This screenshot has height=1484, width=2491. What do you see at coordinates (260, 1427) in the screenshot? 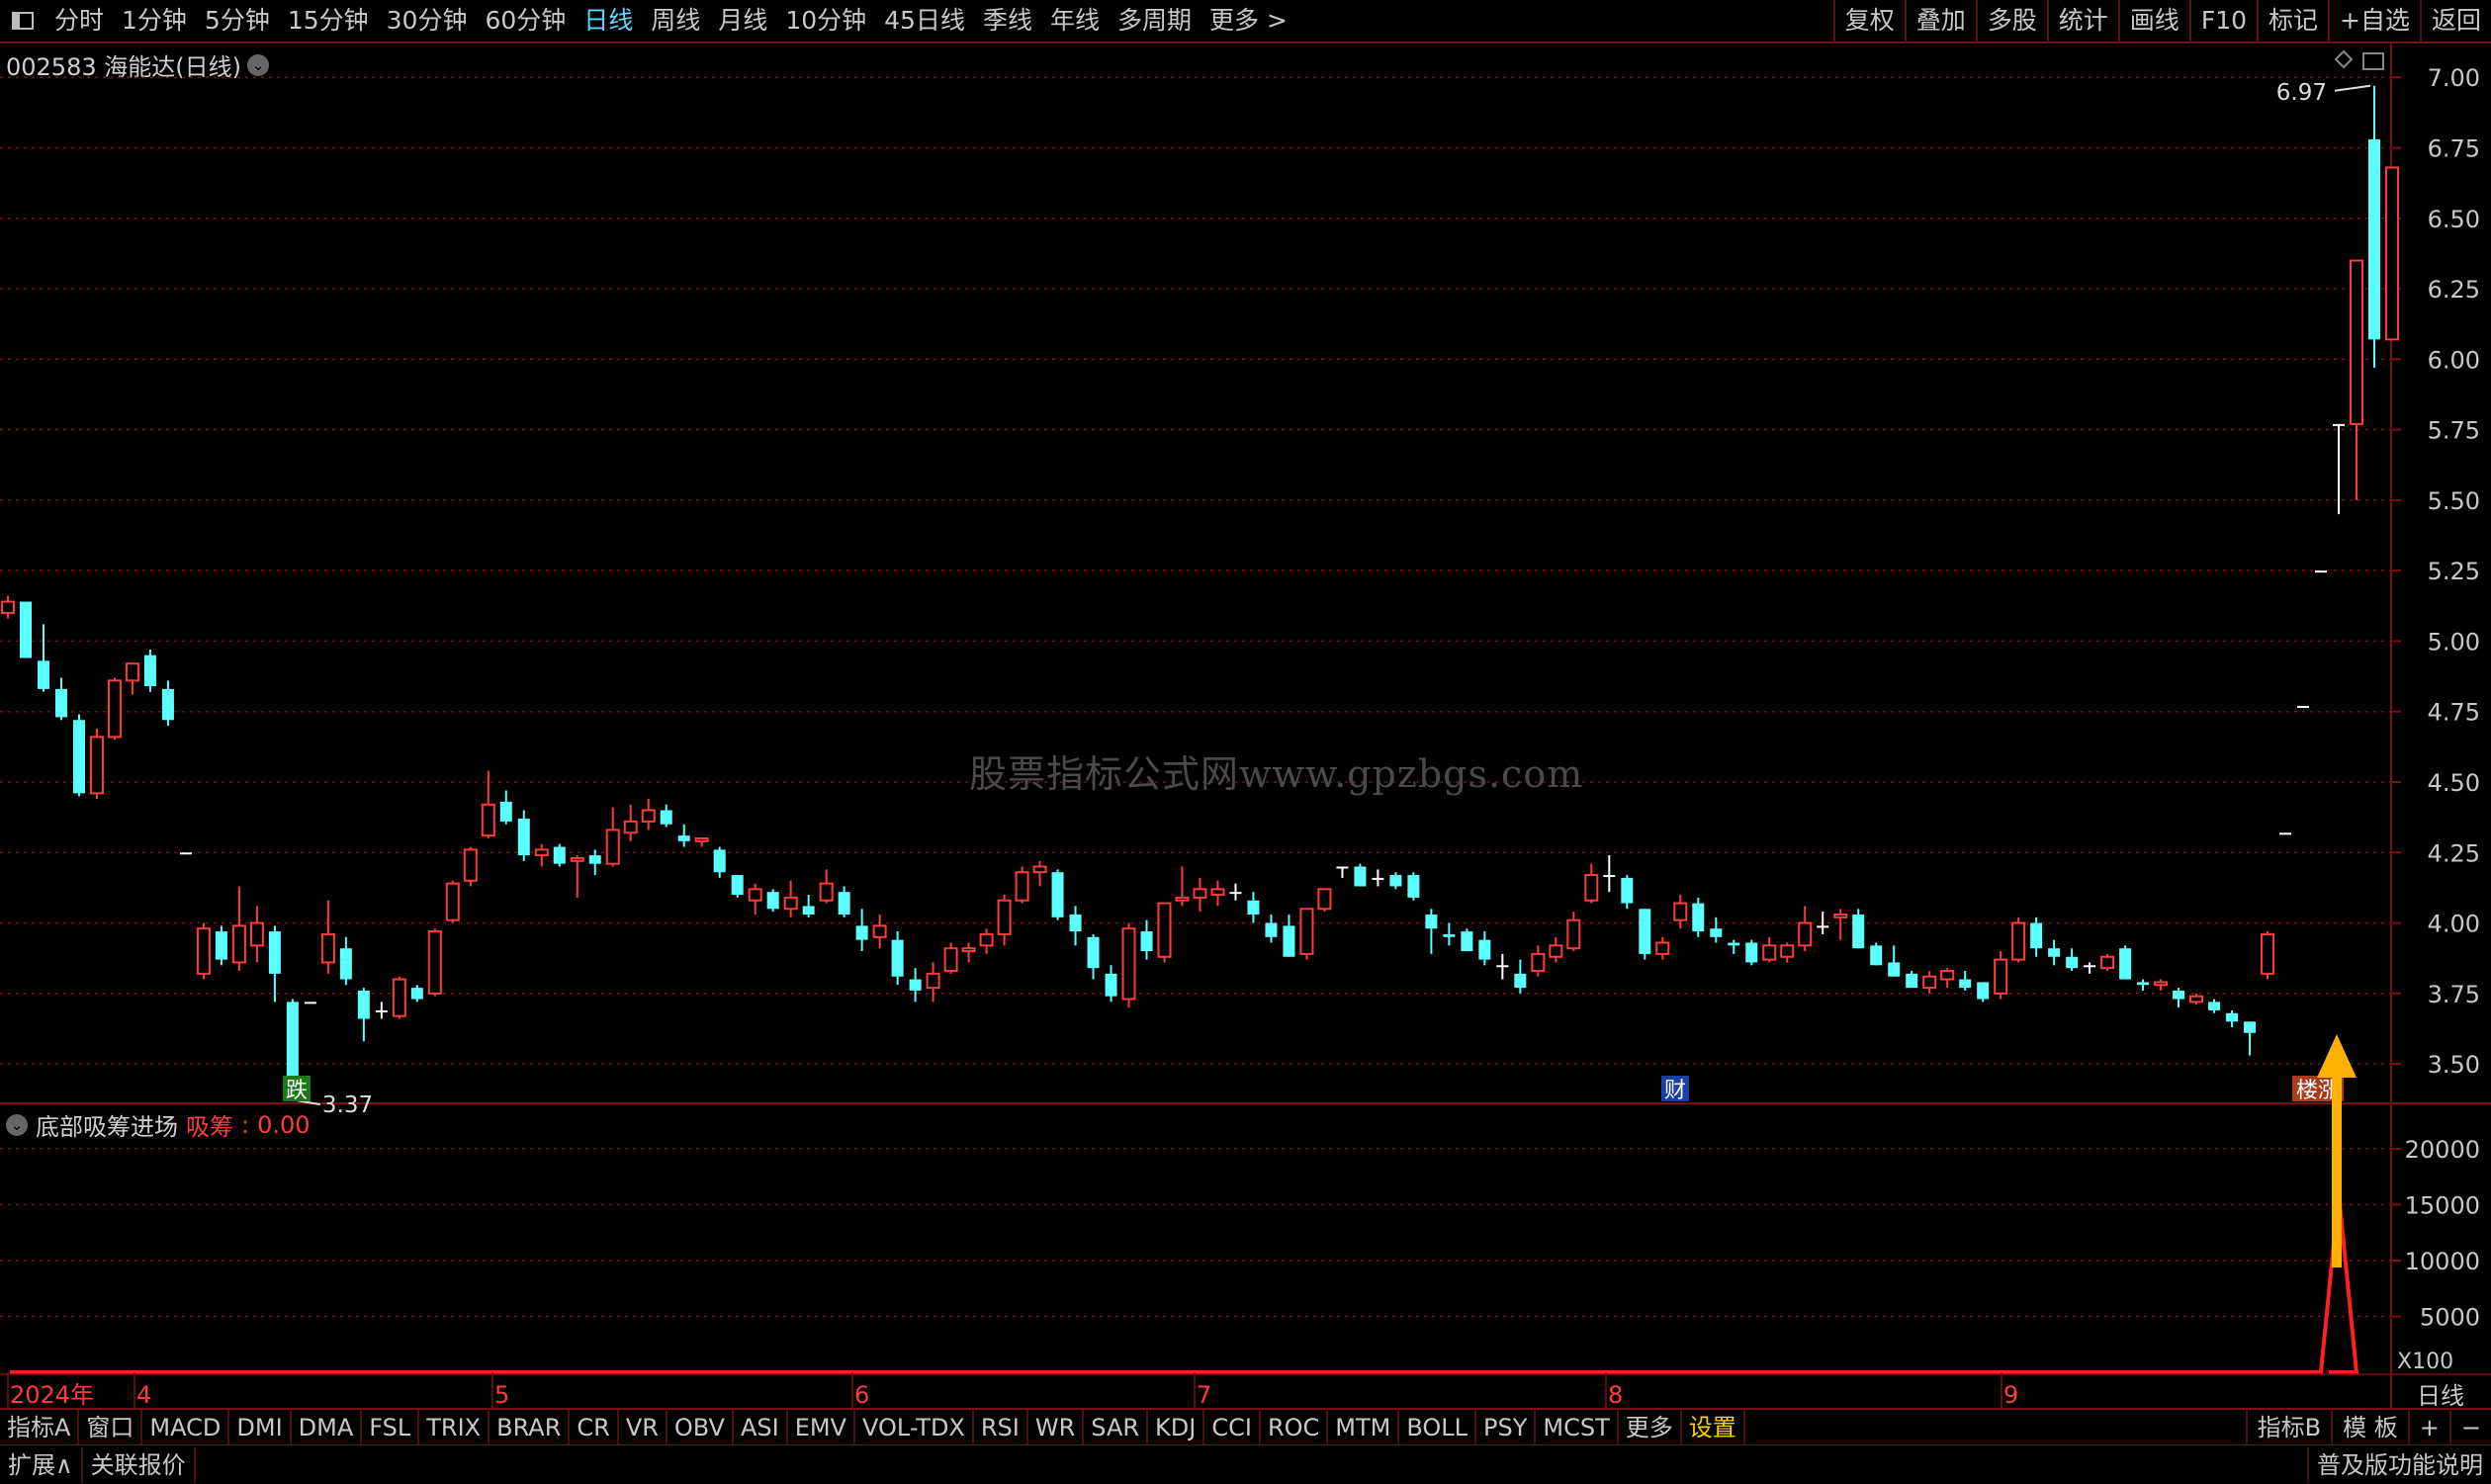
I see `indicator-tab-3: DMI` at bounding box center [260, 1427].